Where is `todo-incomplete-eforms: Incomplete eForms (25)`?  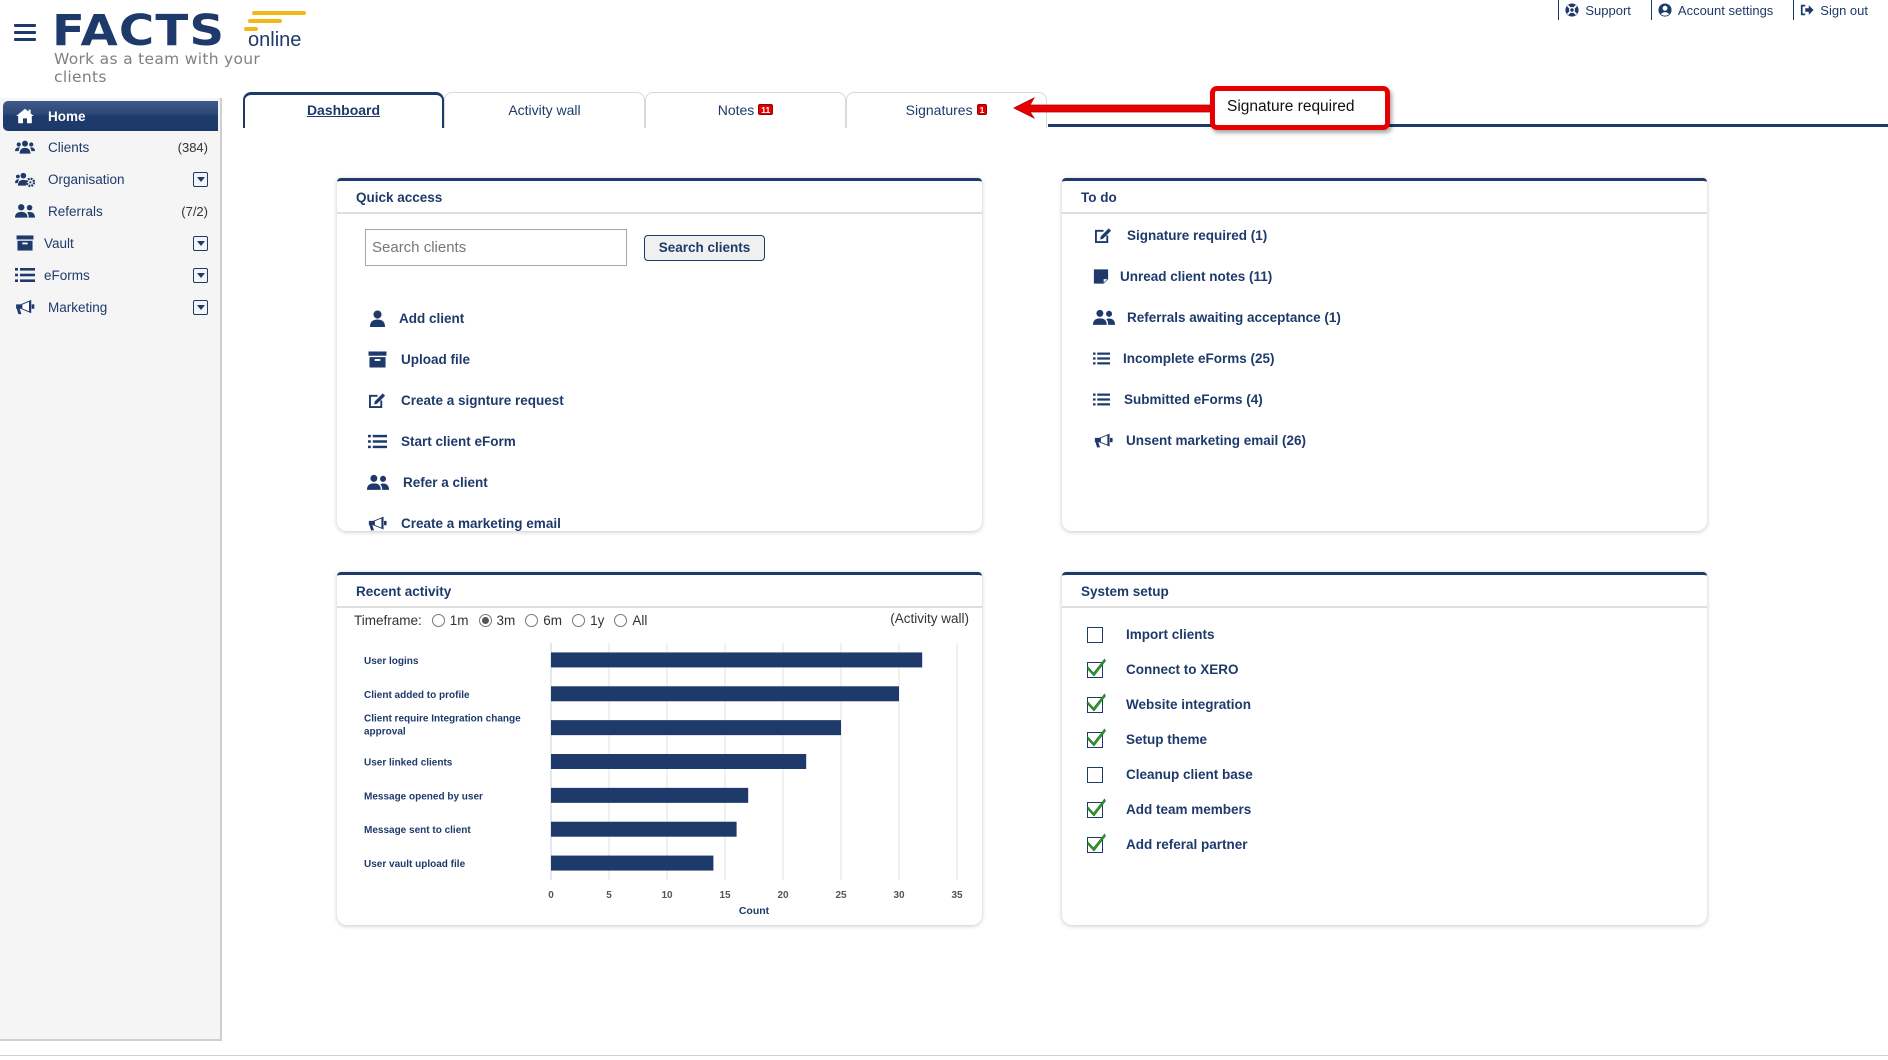
todo-incomplete-eforms: Incomplete eForms (25) is located at coordinates (1217, 358).